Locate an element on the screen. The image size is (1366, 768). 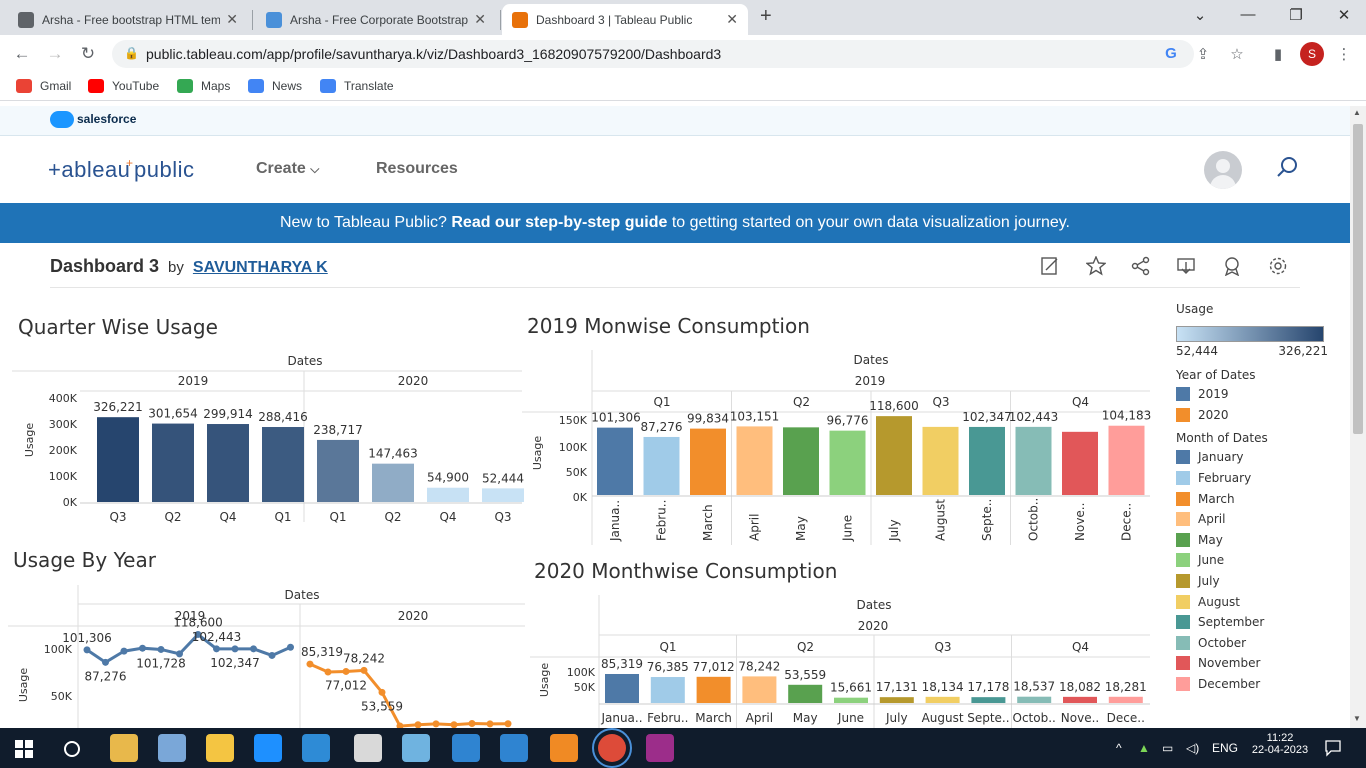
month-legend-item: May is located at coordinates (1252, 540).